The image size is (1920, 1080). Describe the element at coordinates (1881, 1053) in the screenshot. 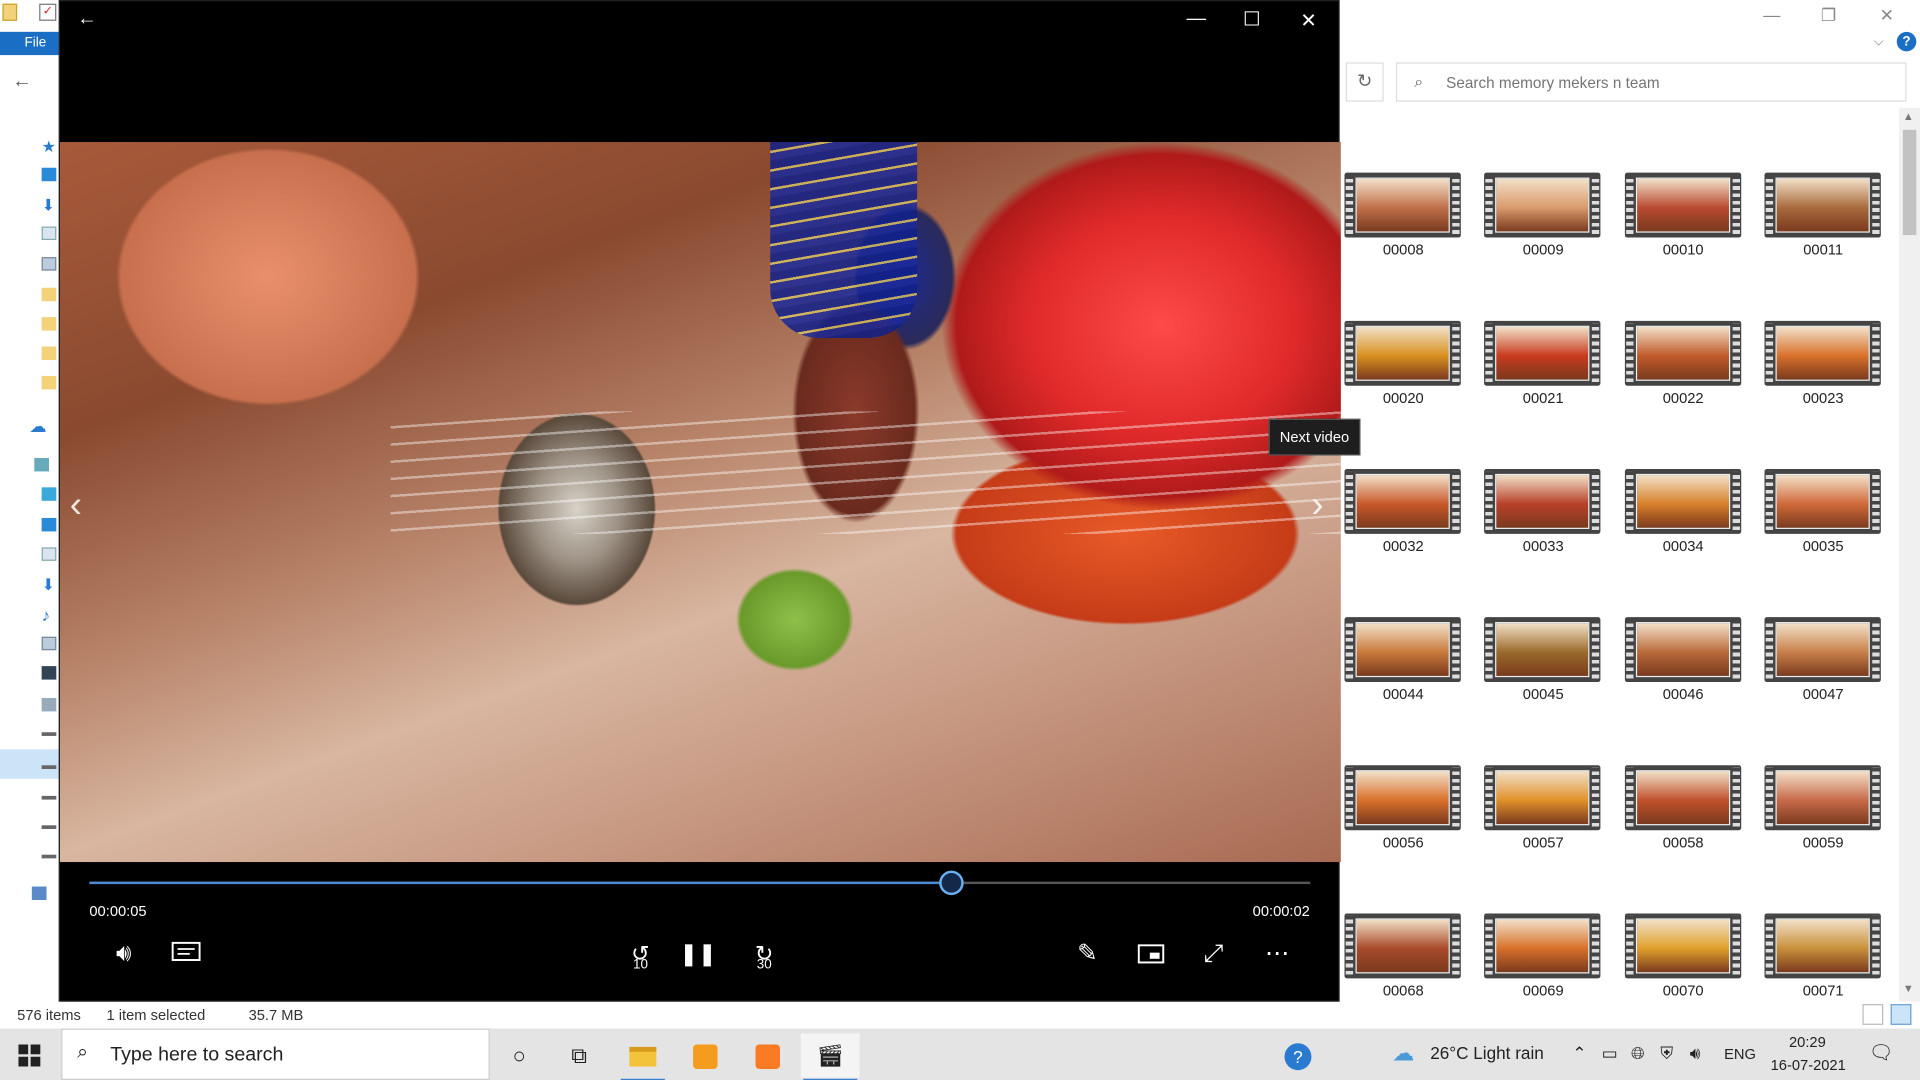

I see `notifications-icon: 🗨︎` at that location.